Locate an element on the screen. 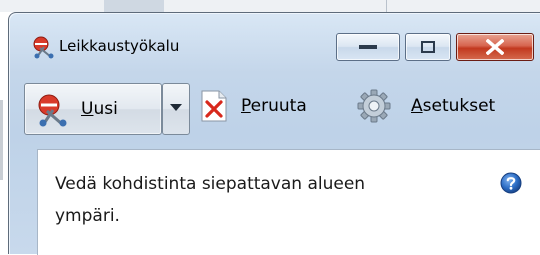 The image size is (540, 255). settings-button: Asetukset is located at coordinates (448, 107).